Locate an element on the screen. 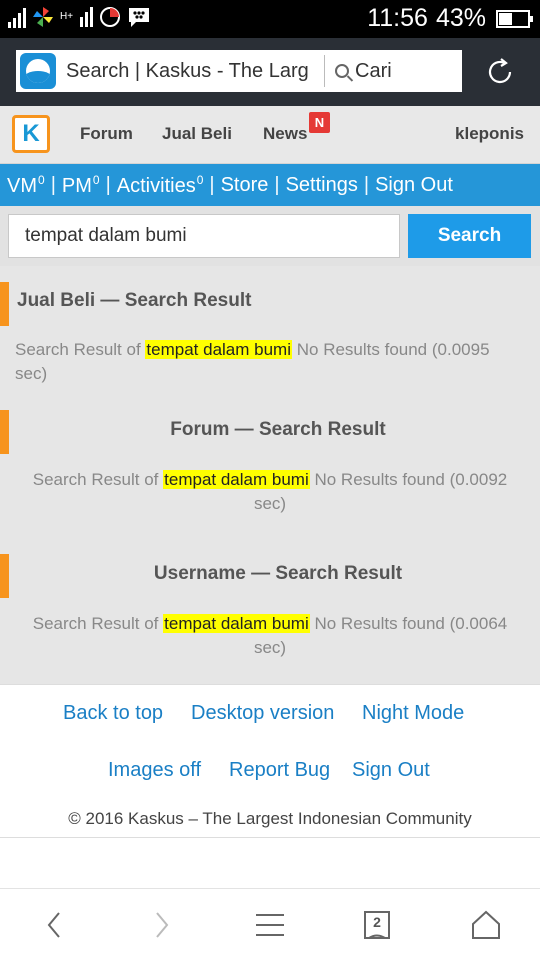 The height and width of the screenshot is (960, 540). address-bar: Search | Kaskus - The Larg Cari is located at coordinates (239, 71).